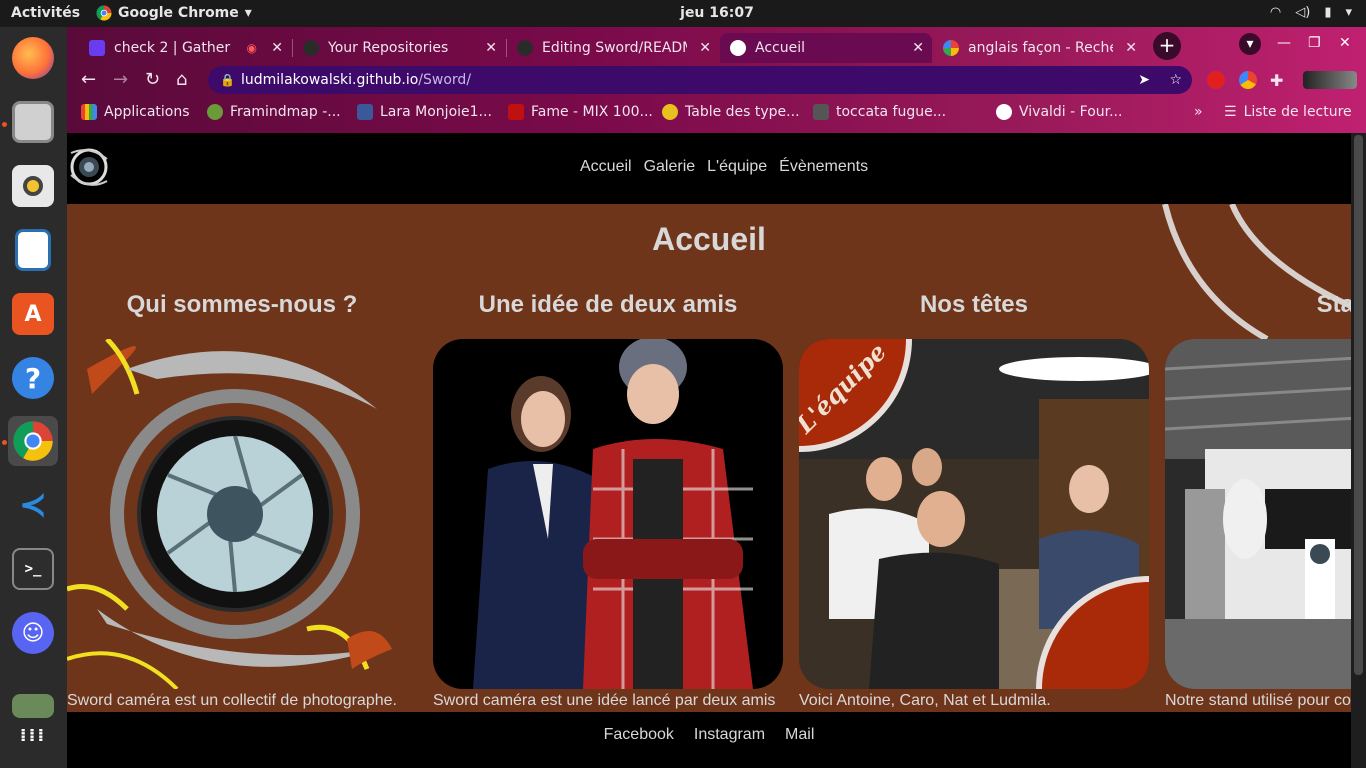  Describe the element at coordinates (821, 112) in the screenshot. I see `musescore-icon` at that location.